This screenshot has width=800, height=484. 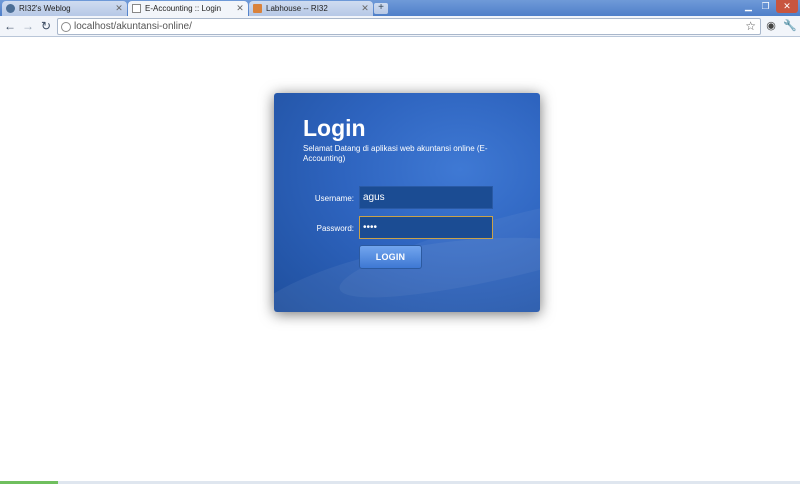 What do you see at coordinates (10, 26) in the screenshot?
I see `back-arrow-icon: ←` at bounding box center [10, 26].